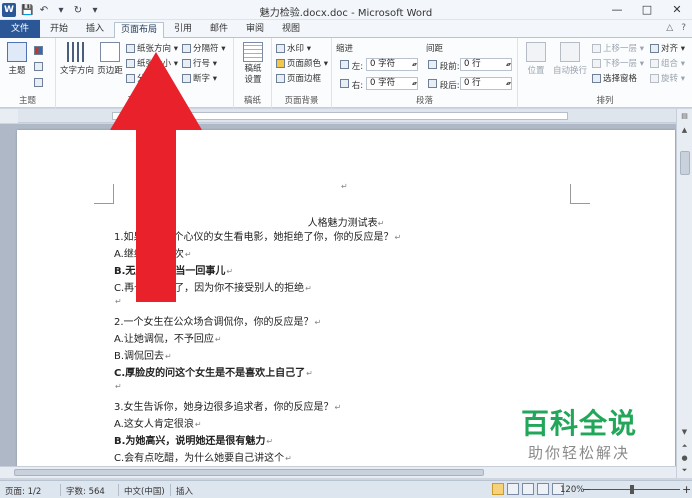 The height and width of the screenshot is (498, 692). I want to click on draft-settings-button: 稿纸 设置, so click(253, 64).